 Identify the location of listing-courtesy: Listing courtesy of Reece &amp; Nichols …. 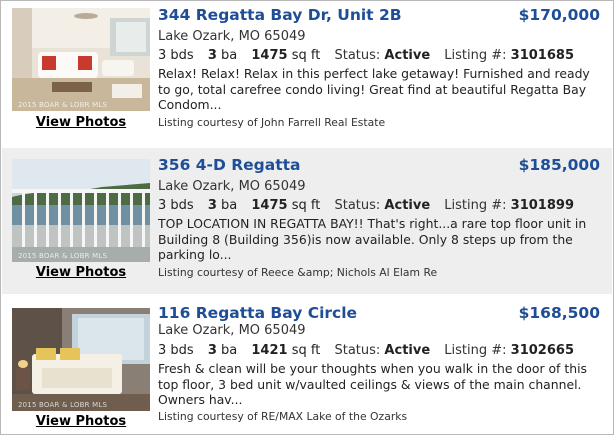
(298, 272).